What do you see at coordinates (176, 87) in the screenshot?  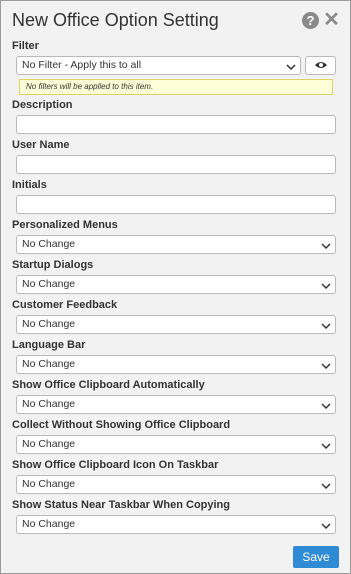 I see `filter-hint: No filters will be applied to this item.` at bounding box center [176, 87].